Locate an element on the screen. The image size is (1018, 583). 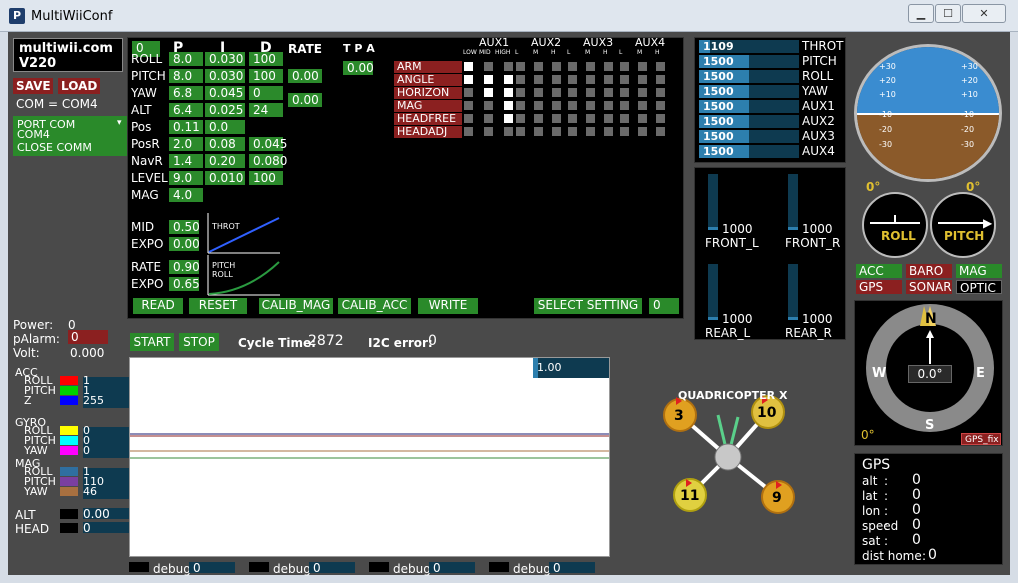
close-comm-button: CLOSE COMM is located at coordinates (54, 148).